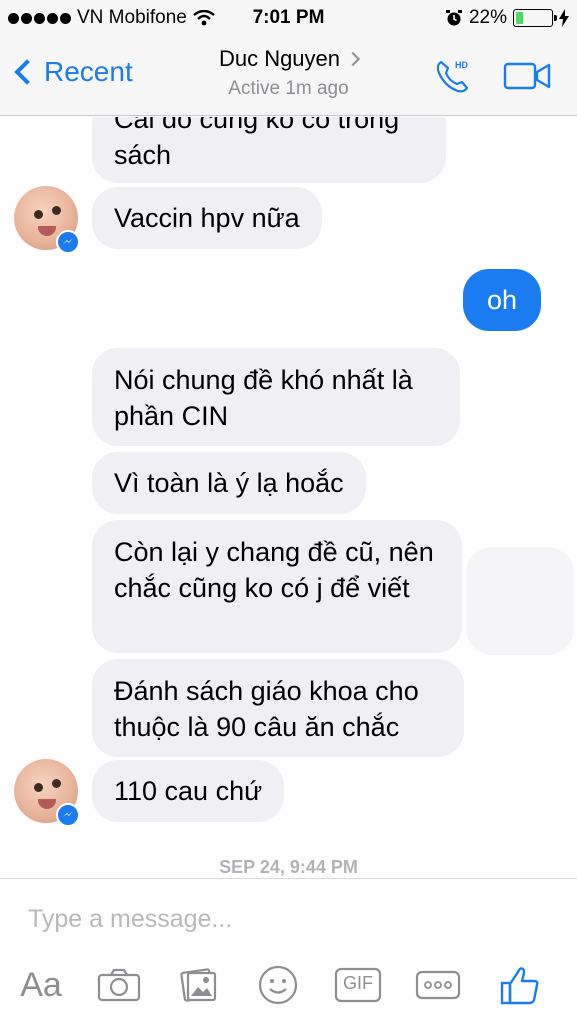  I want to click on message-text: 110 cau chứ, so click(188, 791).